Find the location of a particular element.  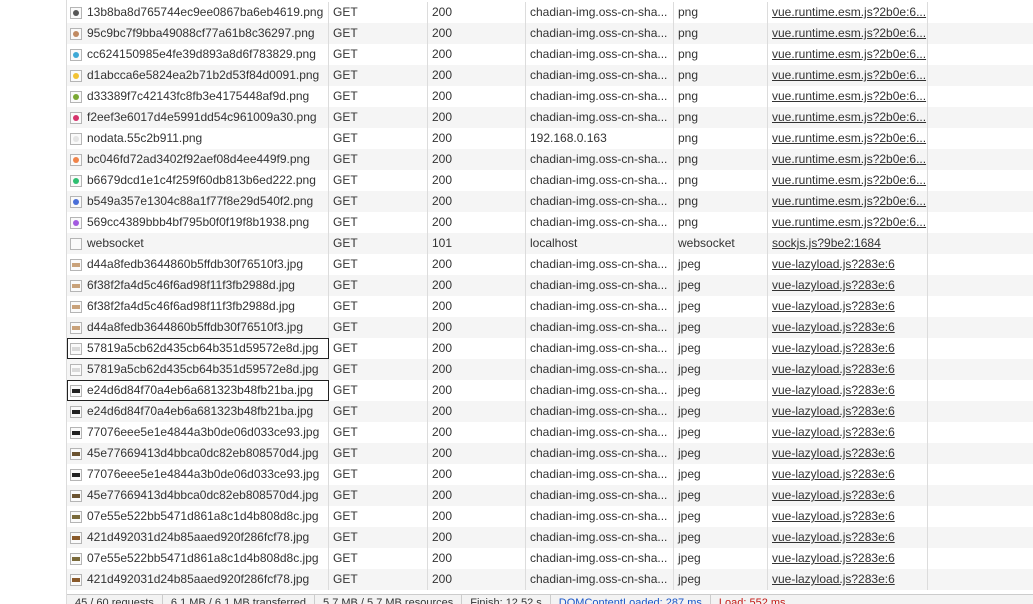

request-name-cell: b6679dcd1e1c4f259f60db813b6ed222.png is located at coordinates (198, 180).